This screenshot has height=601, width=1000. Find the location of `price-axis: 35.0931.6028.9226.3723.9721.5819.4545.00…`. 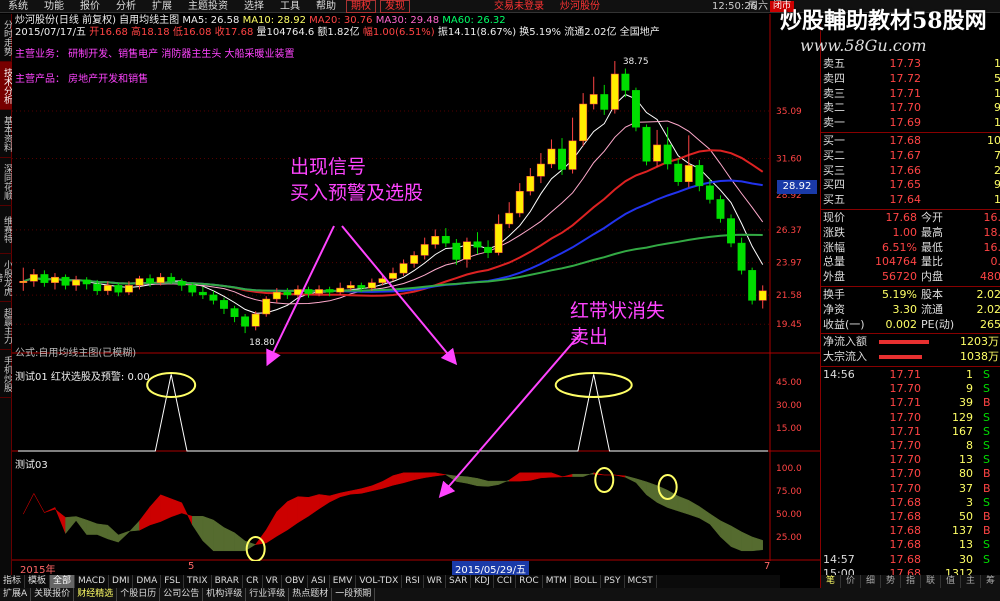

price-axis: 35.0931.6028.9226.3723.9721.5819.4545.00… is located at coordinates (789, 325).